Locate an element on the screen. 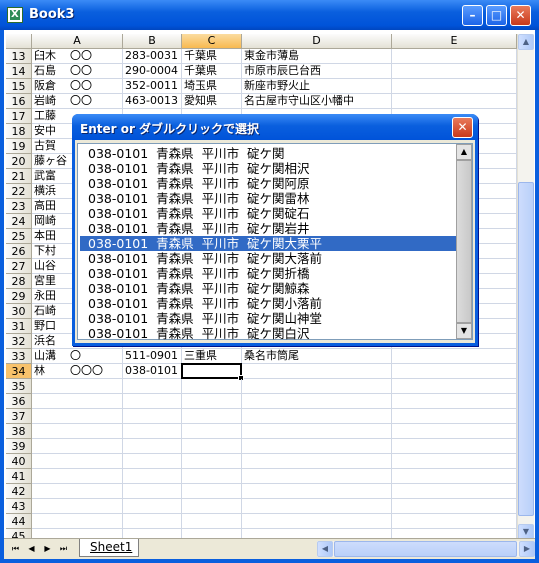 This screenshot has width=539, height=563. row-header: 22 is located at coordinates (19, 191).